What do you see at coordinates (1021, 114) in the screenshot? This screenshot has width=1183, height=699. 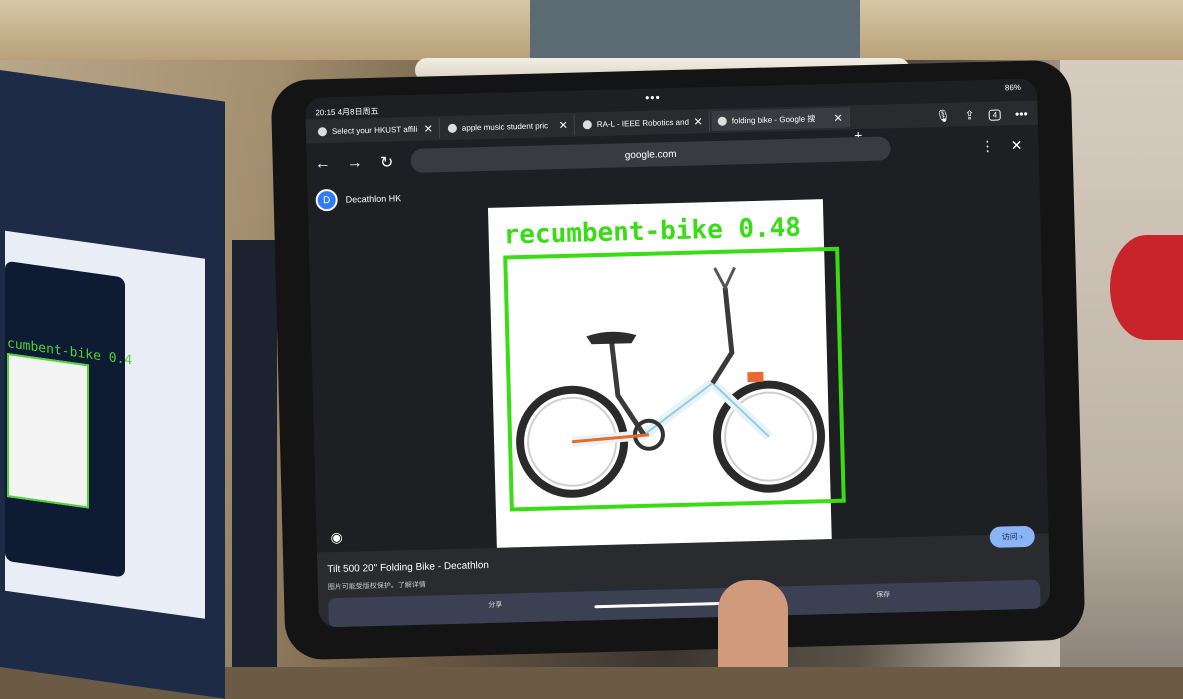 I see `more-icon: •••` at bounding box center [1021, 114].